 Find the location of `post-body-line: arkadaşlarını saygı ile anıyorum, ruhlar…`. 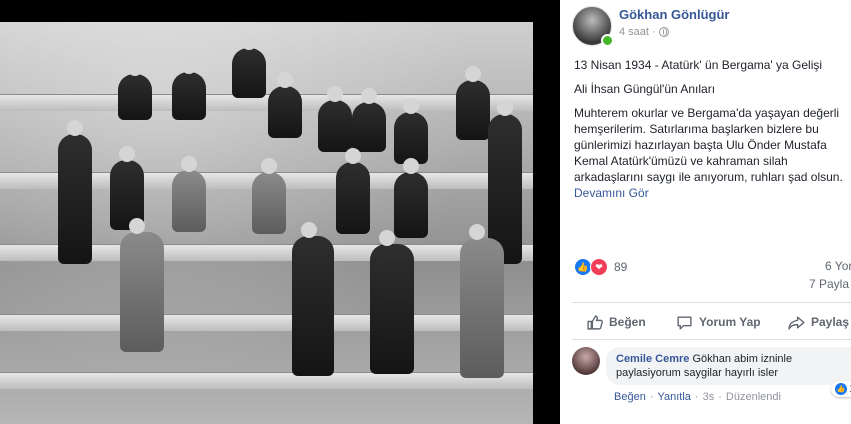

post-body-line: arkadaşlarını saygı ile anıyorum, ruhlar… is located at coordinates (708, 177).